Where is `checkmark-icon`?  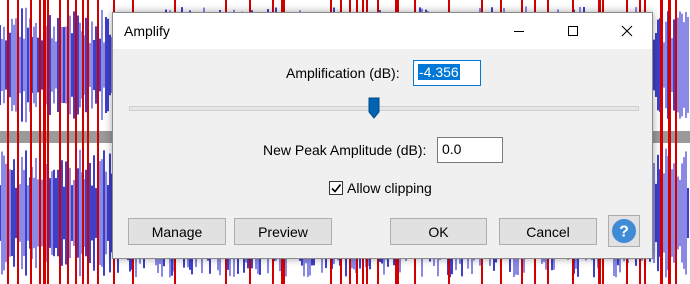 checkmark-icon is located at coordinates (336, 188).